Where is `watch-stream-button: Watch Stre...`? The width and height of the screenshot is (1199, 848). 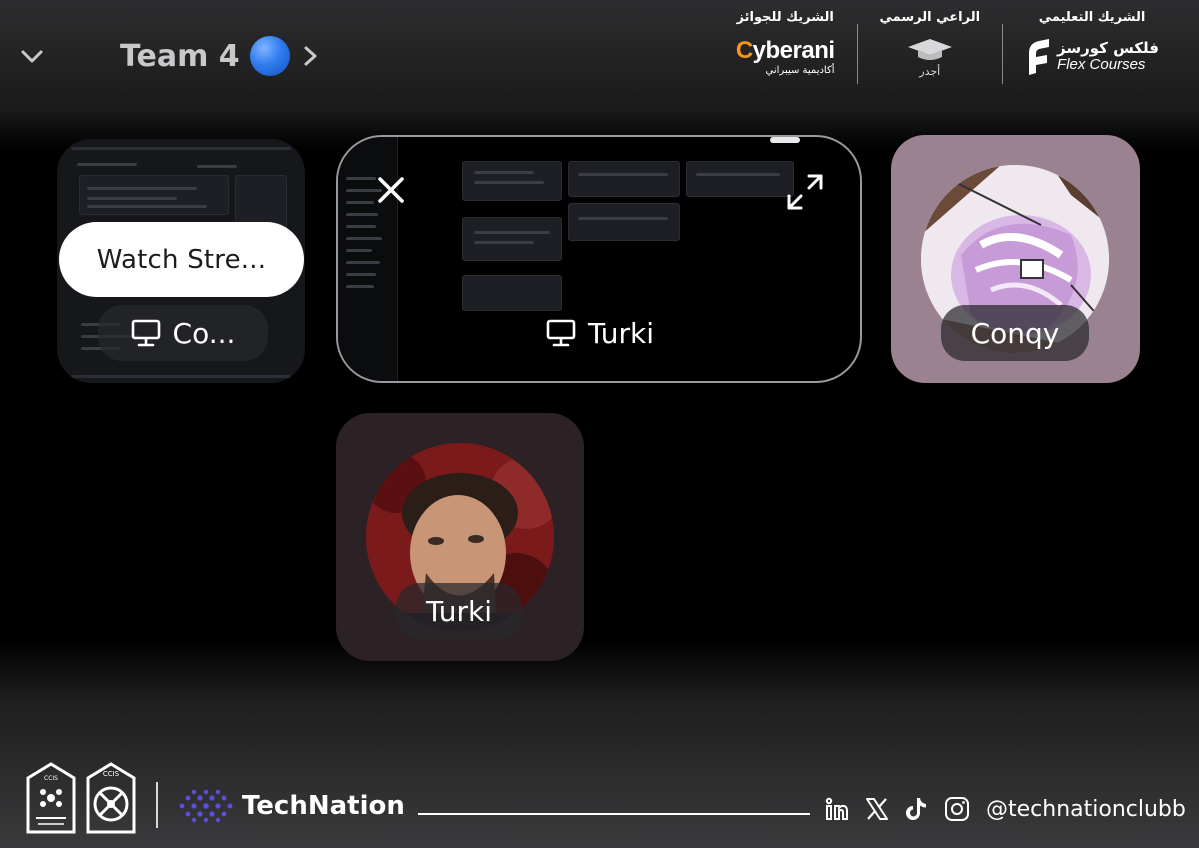 watch-stream-button: Watch Stre... is located at coordinates (181, 259).